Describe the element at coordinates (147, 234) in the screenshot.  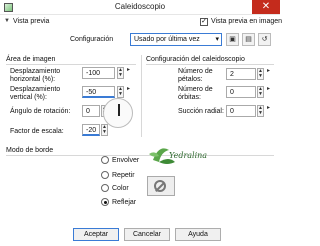
I see `cancel-button: Cancelar` at that location.